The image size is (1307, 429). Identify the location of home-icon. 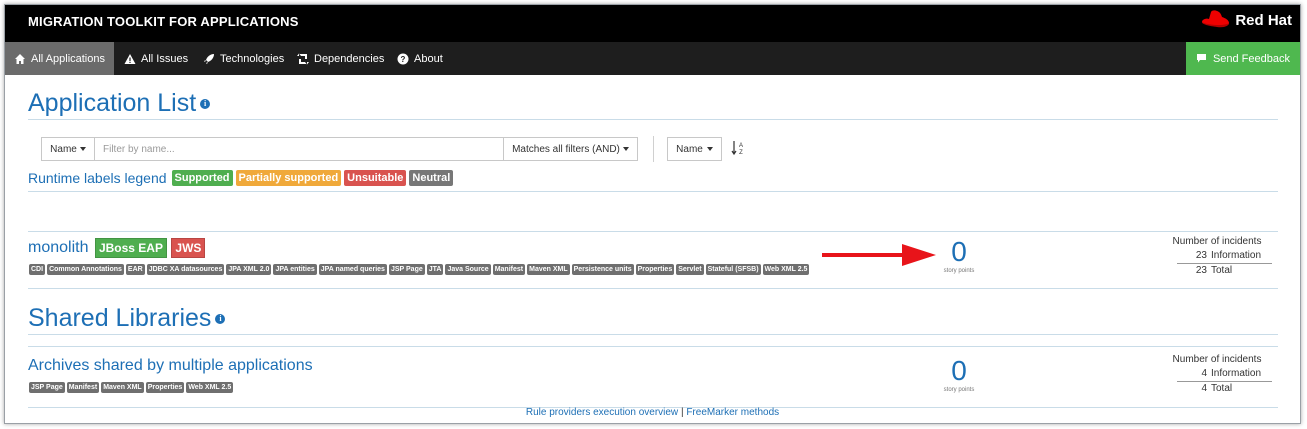
(20, 58).